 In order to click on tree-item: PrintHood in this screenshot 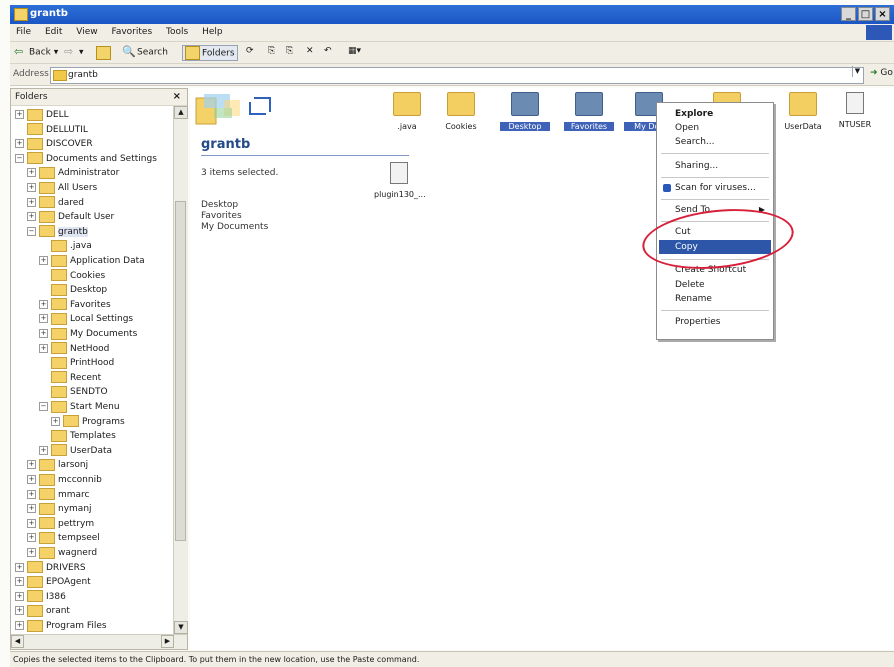, I will do `click(76, 363)`.